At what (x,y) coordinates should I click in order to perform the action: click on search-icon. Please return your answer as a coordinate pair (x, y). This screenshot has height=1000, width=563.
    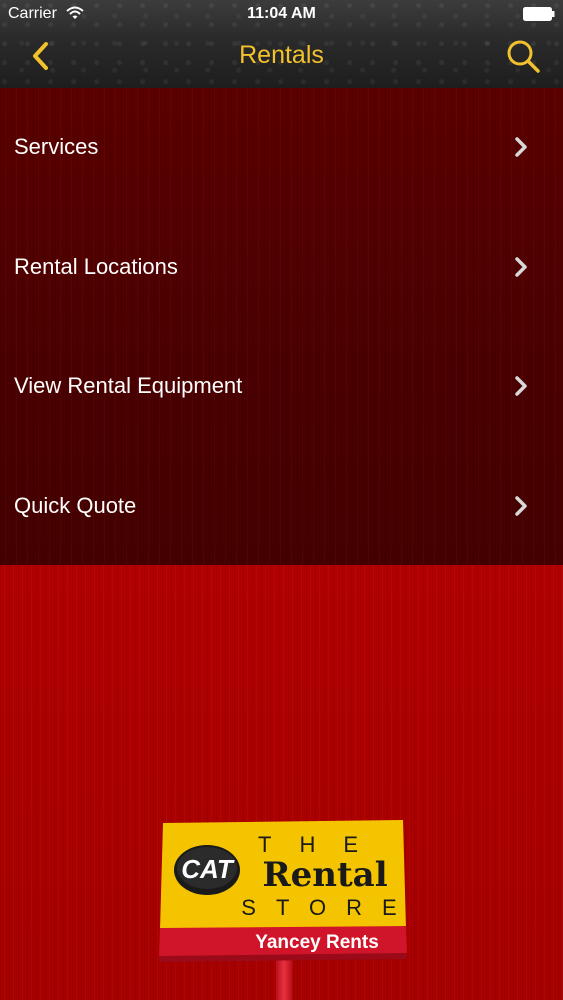
    Looking at the image, I should click on (523, 56).